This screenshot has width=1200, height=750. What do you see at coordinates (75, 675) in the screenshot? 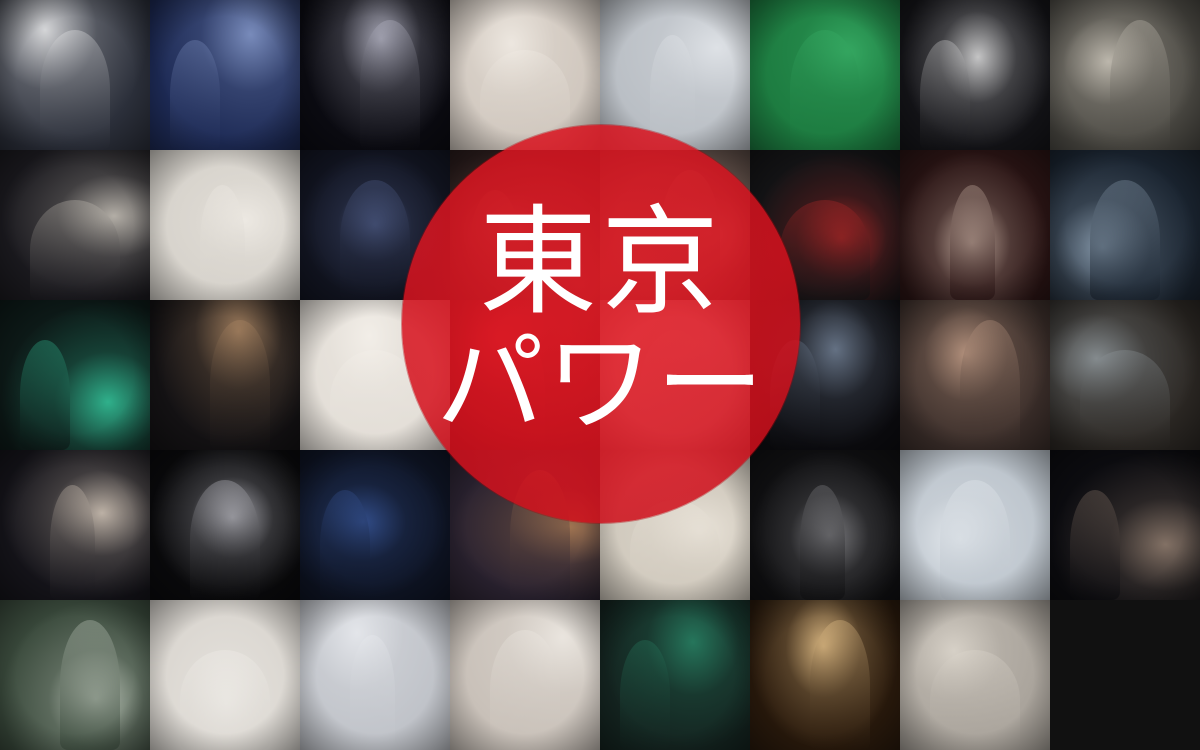
I see `photo-tent-runway-green` at bounding box center [75, 675].